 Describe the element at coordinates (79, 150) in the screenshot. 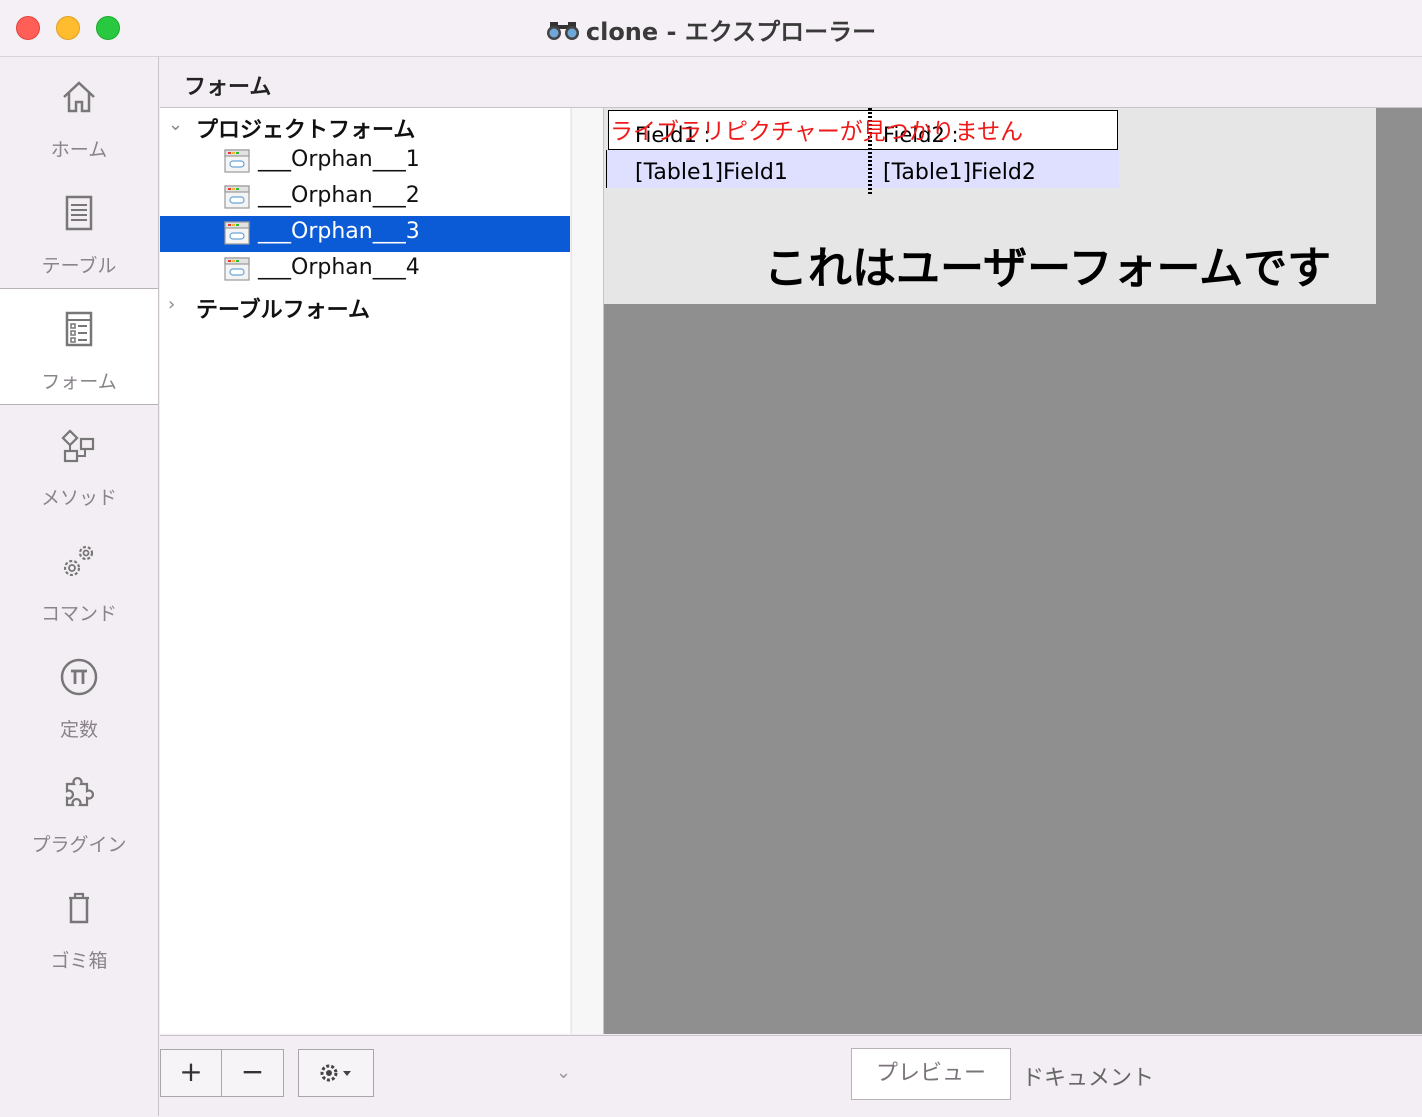

I see `sidebar-item-label: ホーム` at that location.